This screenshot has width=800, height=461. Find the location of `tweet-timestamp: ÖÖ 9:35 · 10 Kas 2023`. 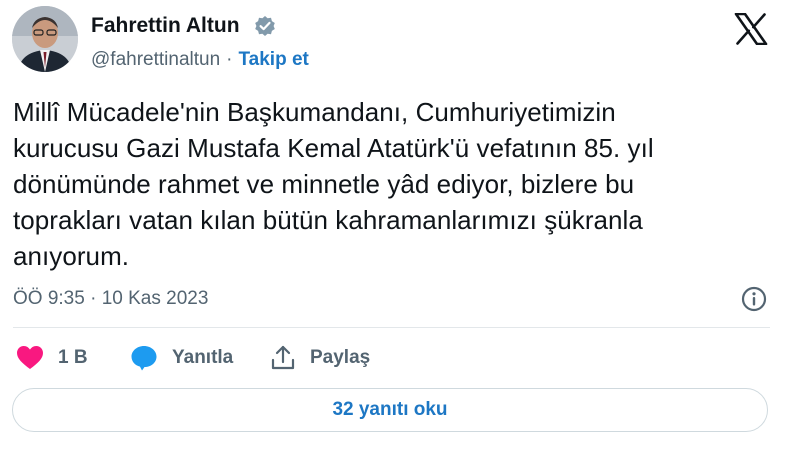

tweet-timestamp: ÖÖ 9:35 · 10 Kas 2023 is located at coordinates (110, 299).